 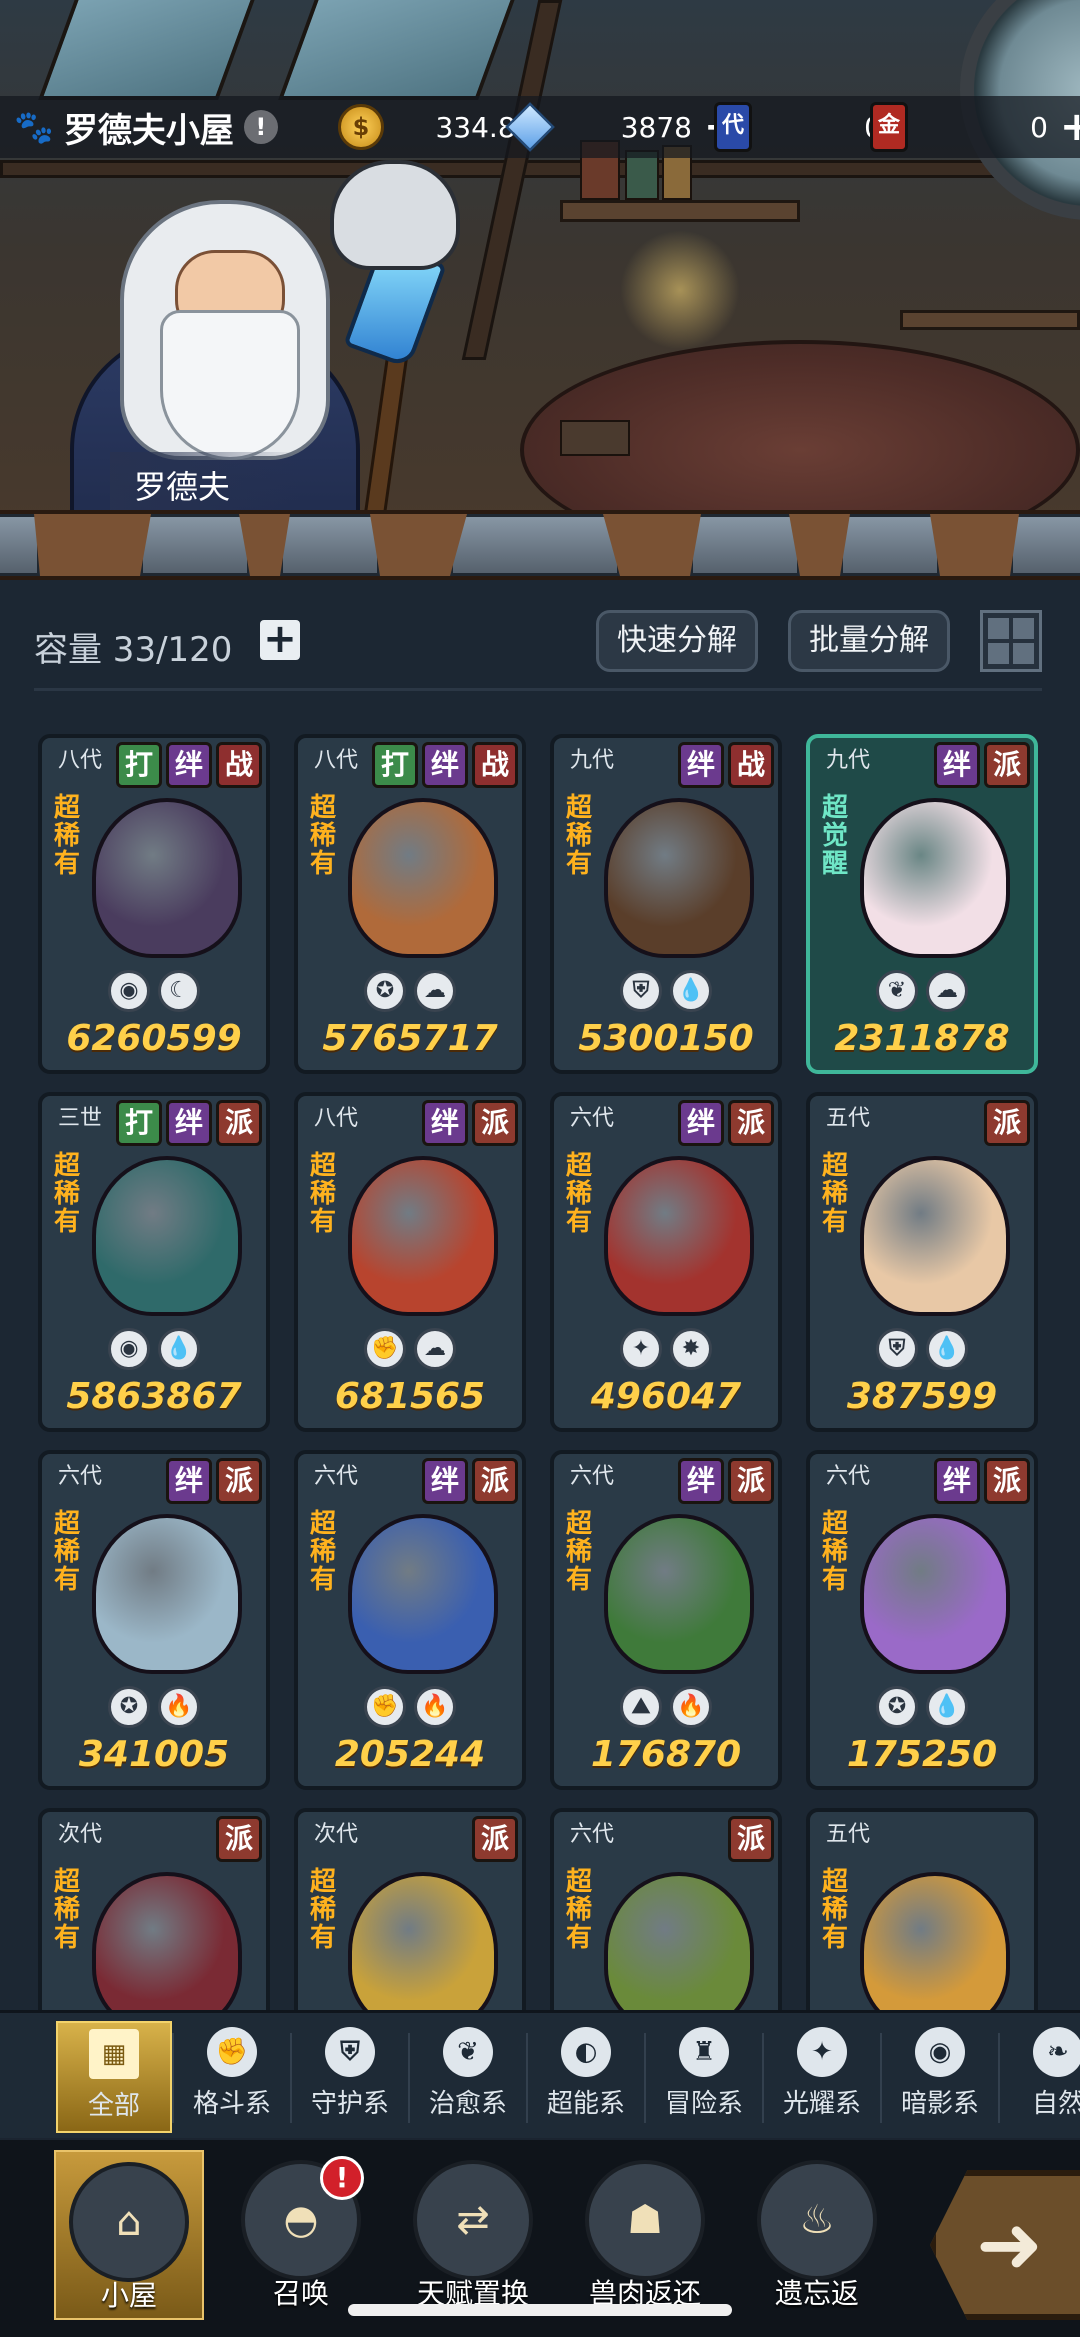 I want to click on trait-tag: 绊, so click(x=445, y=1481).